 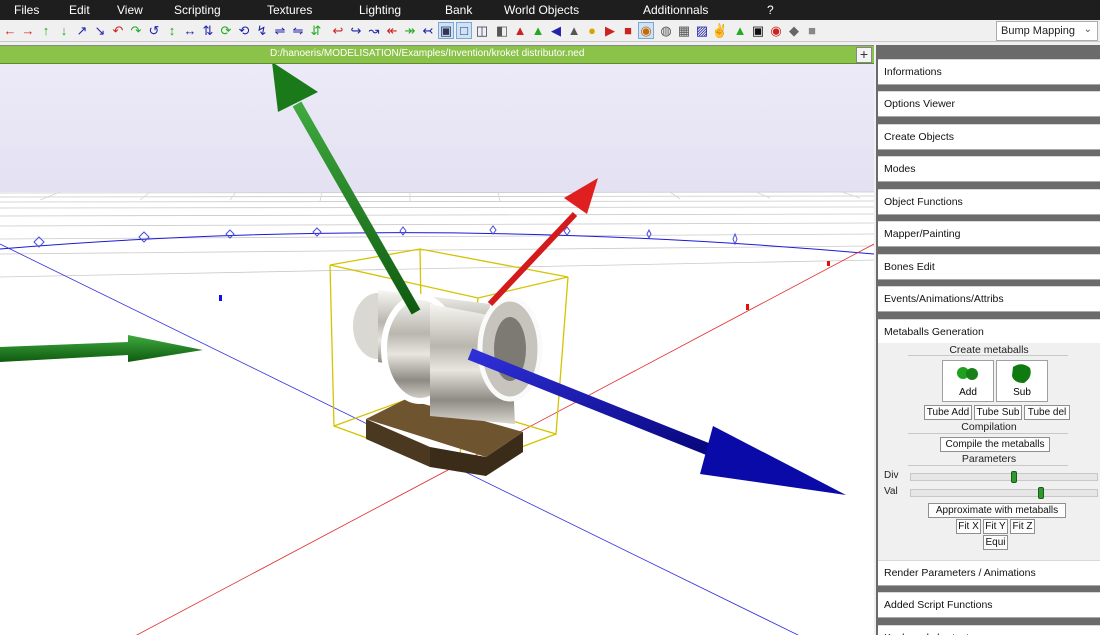 I want to click on move-y-down-icon: ↓, so click(x=64, y=30).